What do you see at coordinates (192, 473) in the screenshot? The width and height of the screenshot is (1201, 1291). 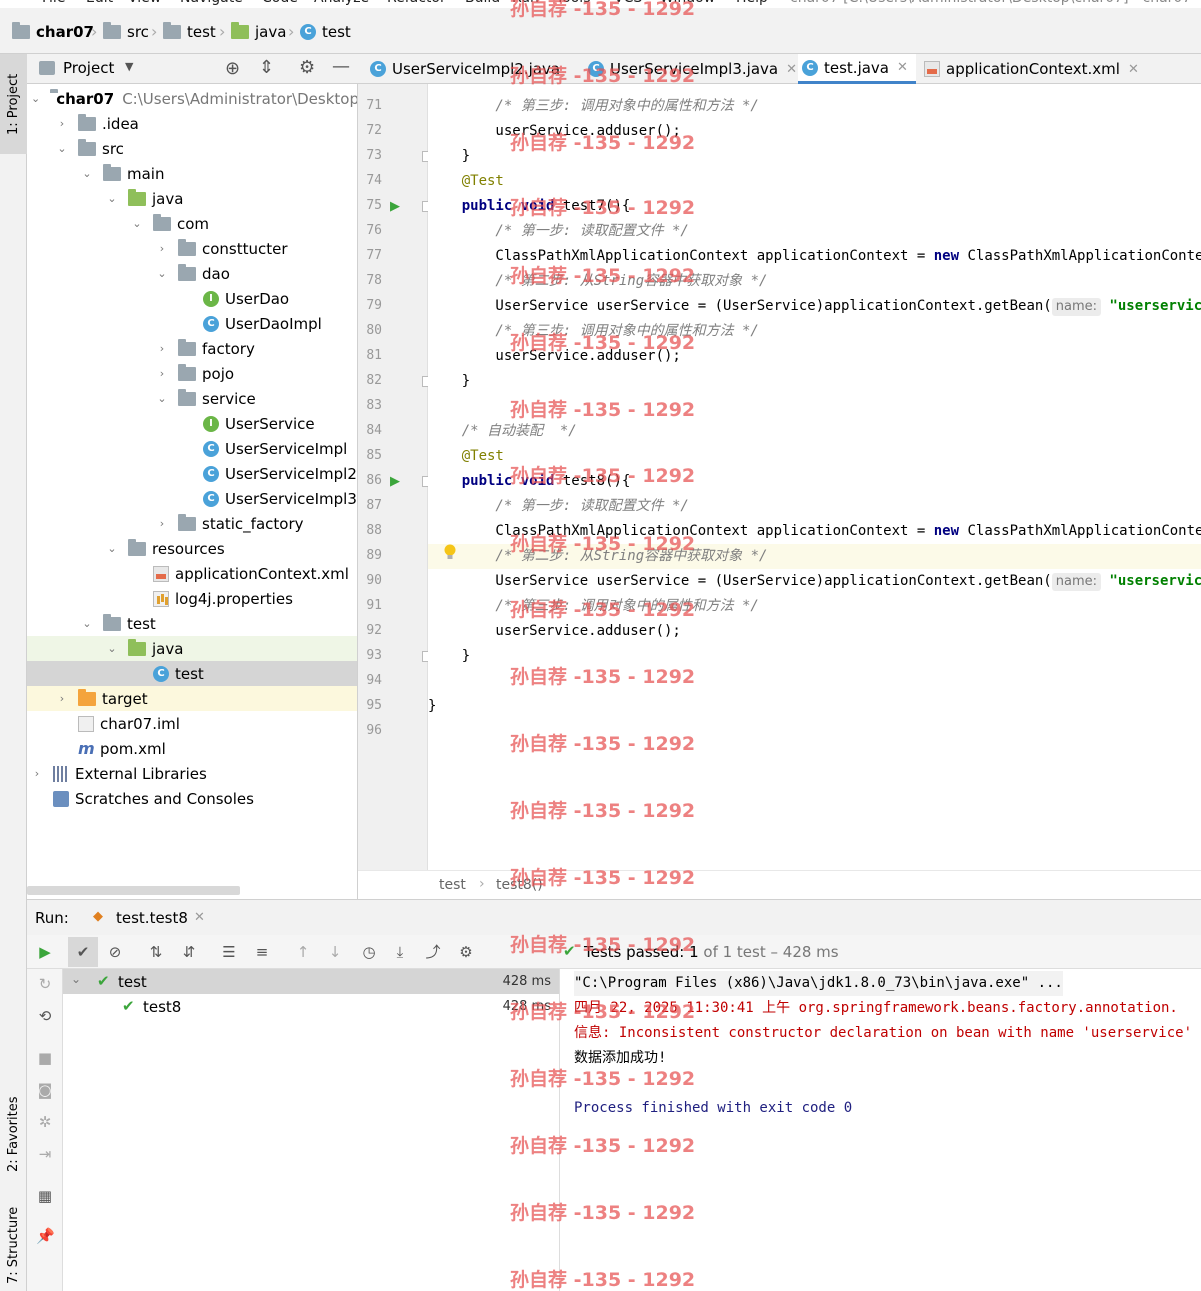 I see `tree-item: C UserServiceImpl2` at bounding box center [192, 473].